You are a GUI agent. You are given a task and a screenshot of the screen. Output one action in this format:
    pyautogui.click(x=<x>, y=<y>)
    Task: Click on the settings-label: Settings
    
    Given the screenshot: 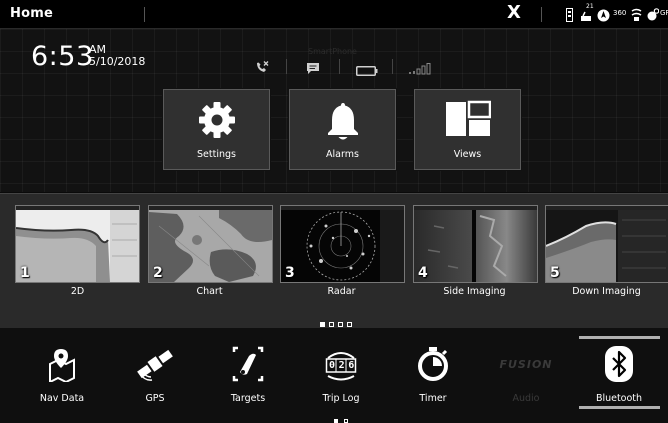 What is the action you would take?
    pyautogui.click(x=216, y=154)
    